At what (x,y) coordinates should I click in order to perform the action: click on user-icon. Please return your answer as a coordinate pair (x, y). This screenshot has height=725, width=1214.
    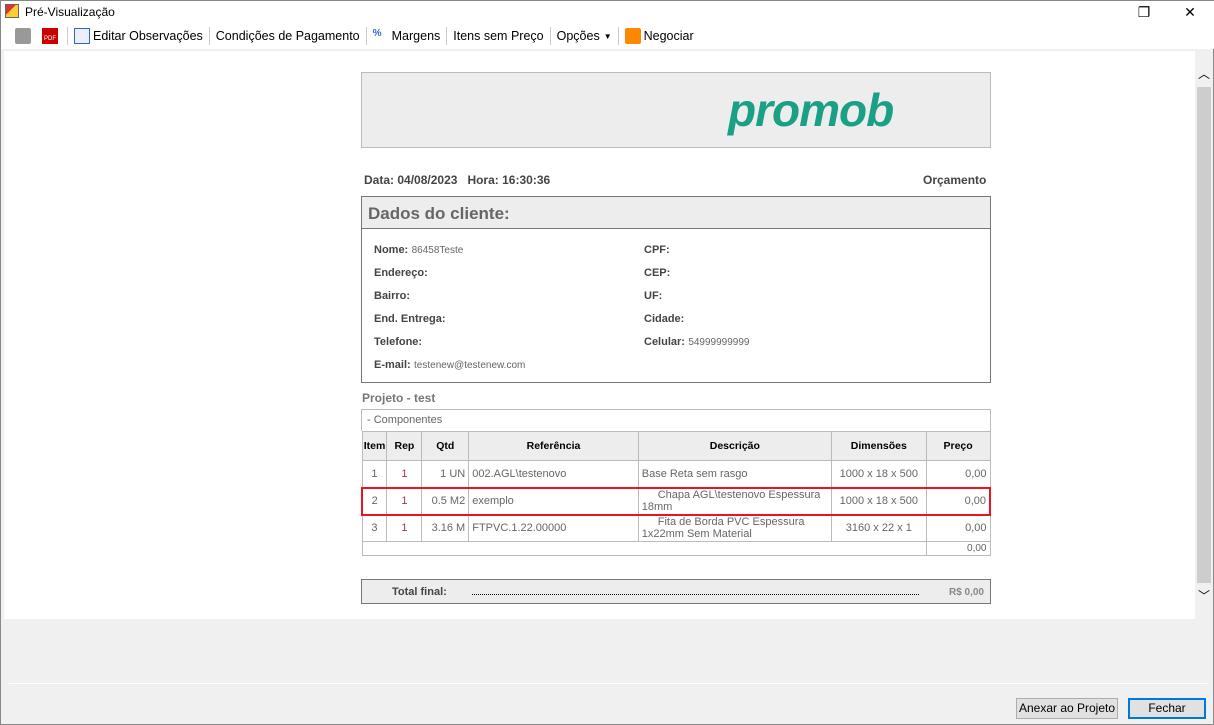
    Looking at the image, I should click on (632, 36).